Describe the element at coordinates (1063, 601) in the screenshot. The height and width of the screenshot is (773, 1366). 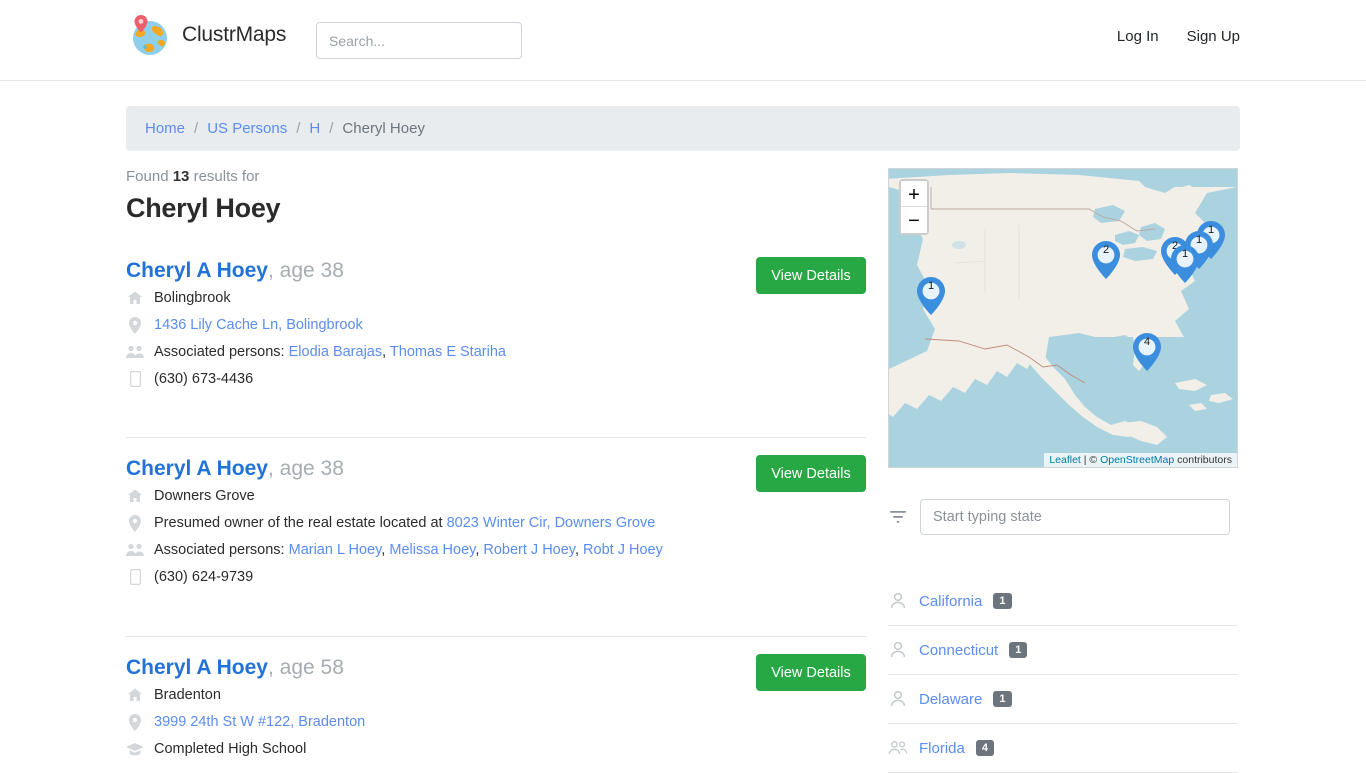
I see `state-list-item-california: California 1` at that location.